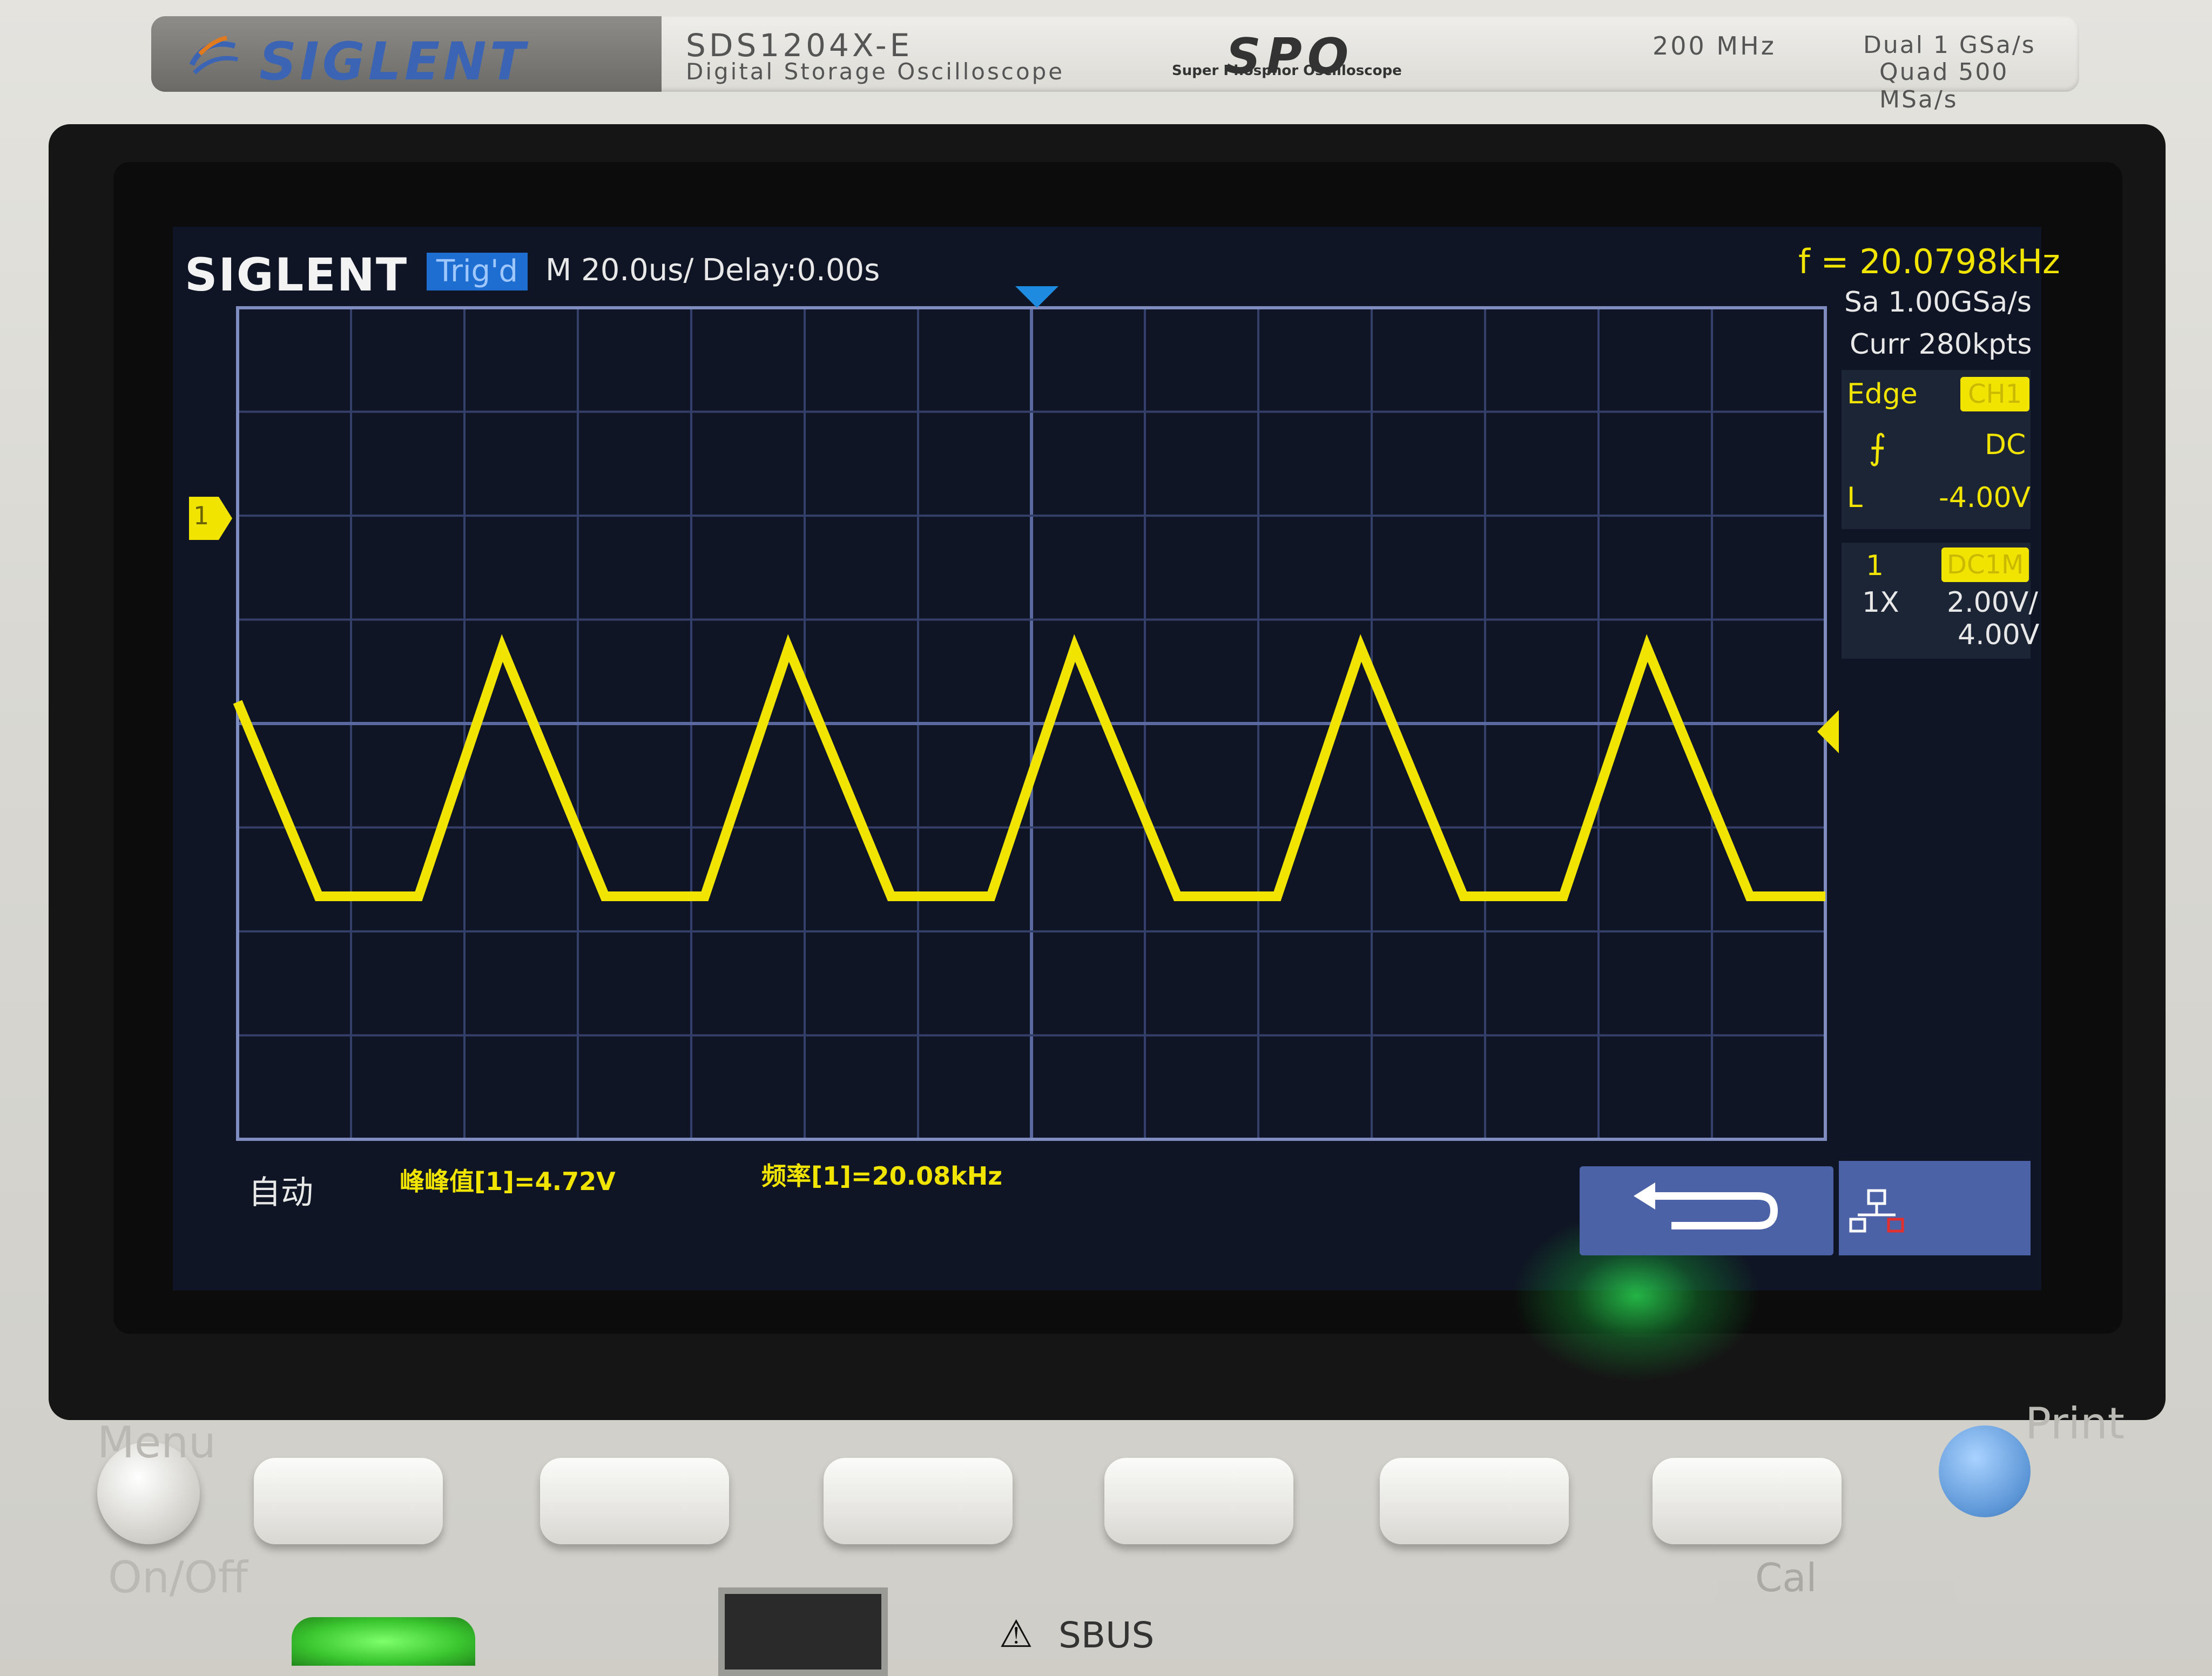 Image resolution: width=2212 pixels, height=1676 pixels. I want to click on spo-subtitle: Super Phosphor Oscilloscope, so click(1287, 71).